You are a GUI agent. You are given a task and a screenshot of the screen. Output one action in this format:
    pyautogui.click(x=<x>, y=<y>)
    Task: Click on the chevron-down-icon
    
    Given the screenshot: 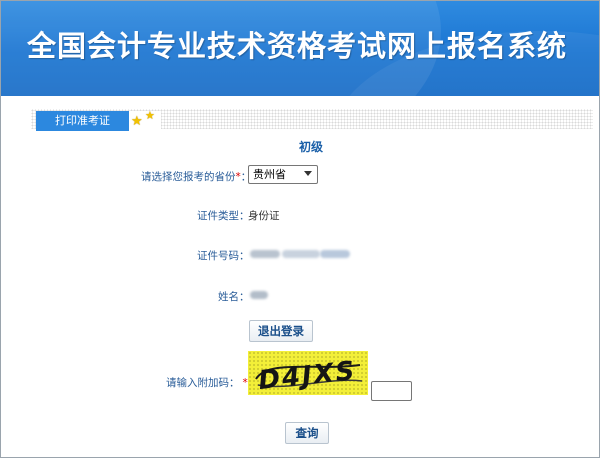 What is the action you would take?
    pyautogui.click(x=308, y=173)
    